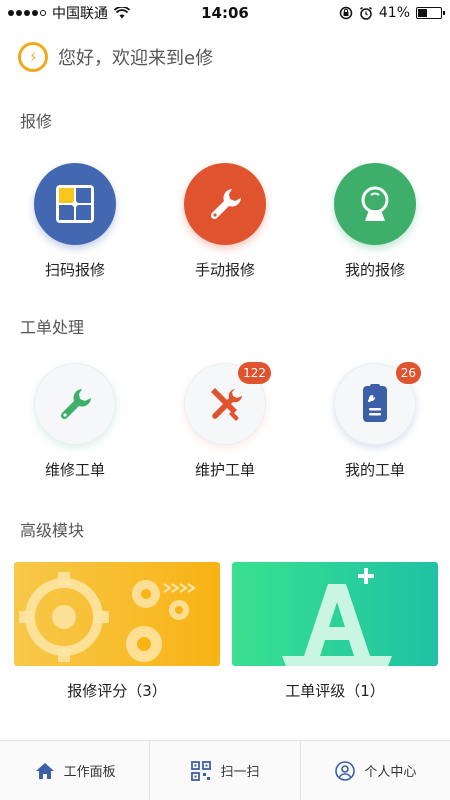 This screenshot has height=800, width=450. I want to click on battery-percent: 41%, so click(394, 13).